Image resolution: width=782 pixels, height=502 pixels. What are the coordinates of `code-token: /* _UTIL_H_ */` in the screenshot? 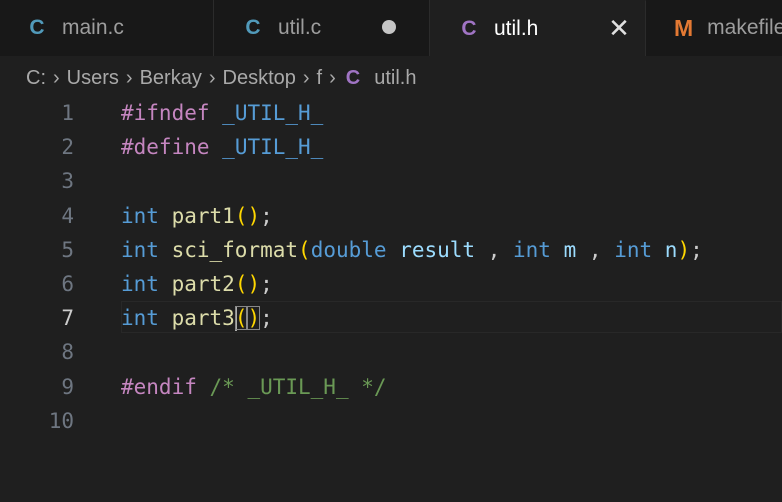 It's located at (298, 386).